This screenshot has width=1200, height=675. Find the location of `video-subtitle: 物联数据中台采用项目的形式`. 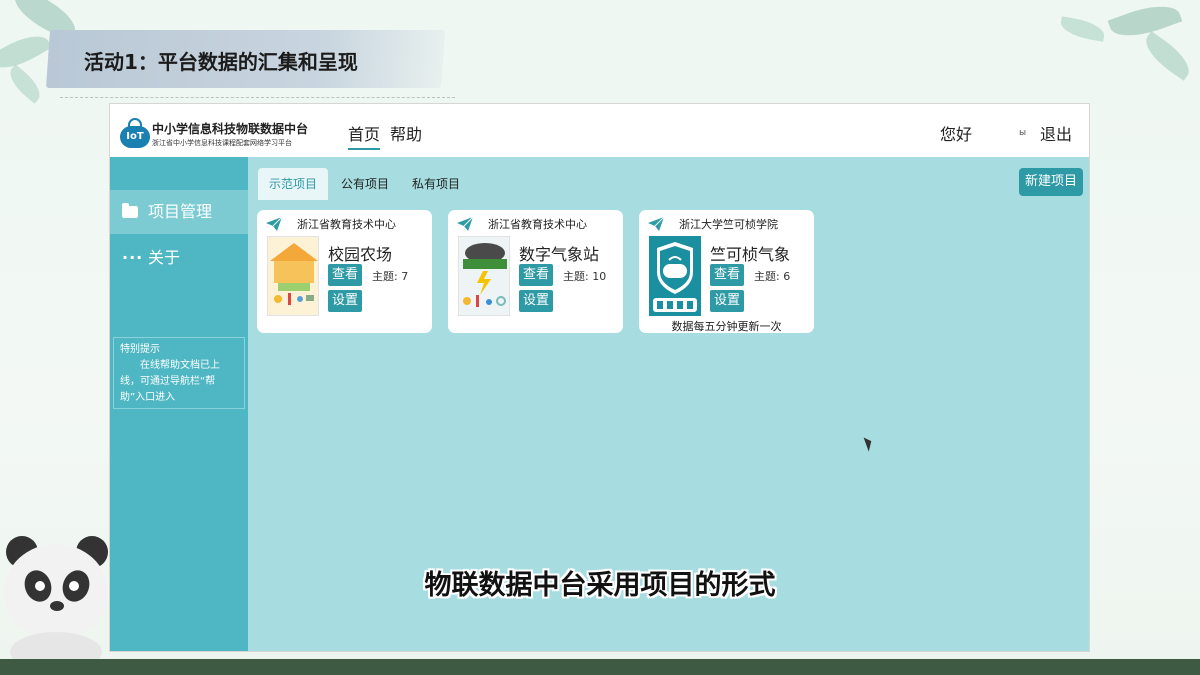

video-subtitle: 物联数据中台采用项目的形式 is located at coordinates (600, 585).